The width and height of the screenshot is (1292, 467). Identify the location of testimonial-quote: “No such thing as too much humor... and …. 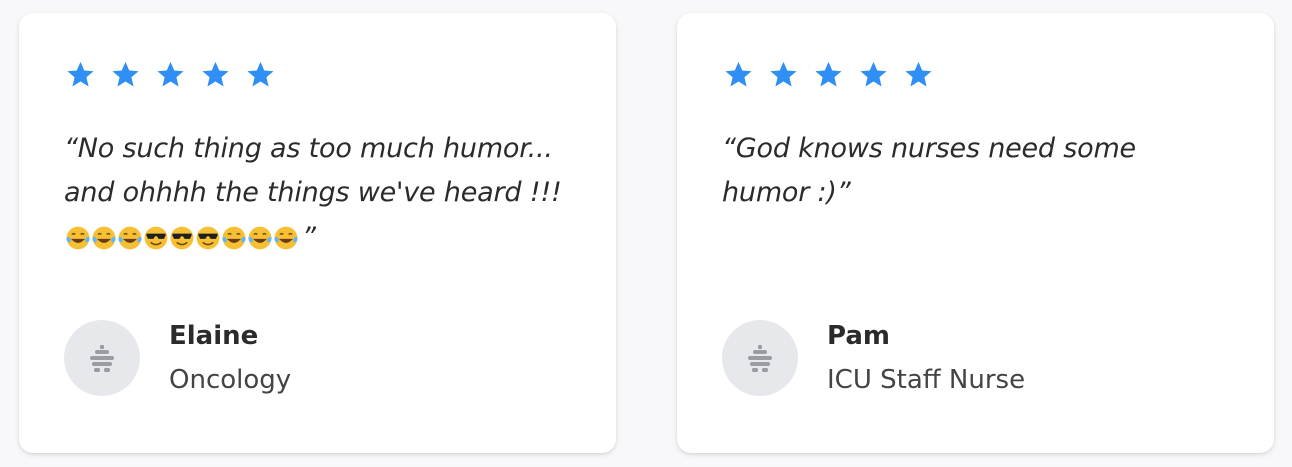
(324, 193).